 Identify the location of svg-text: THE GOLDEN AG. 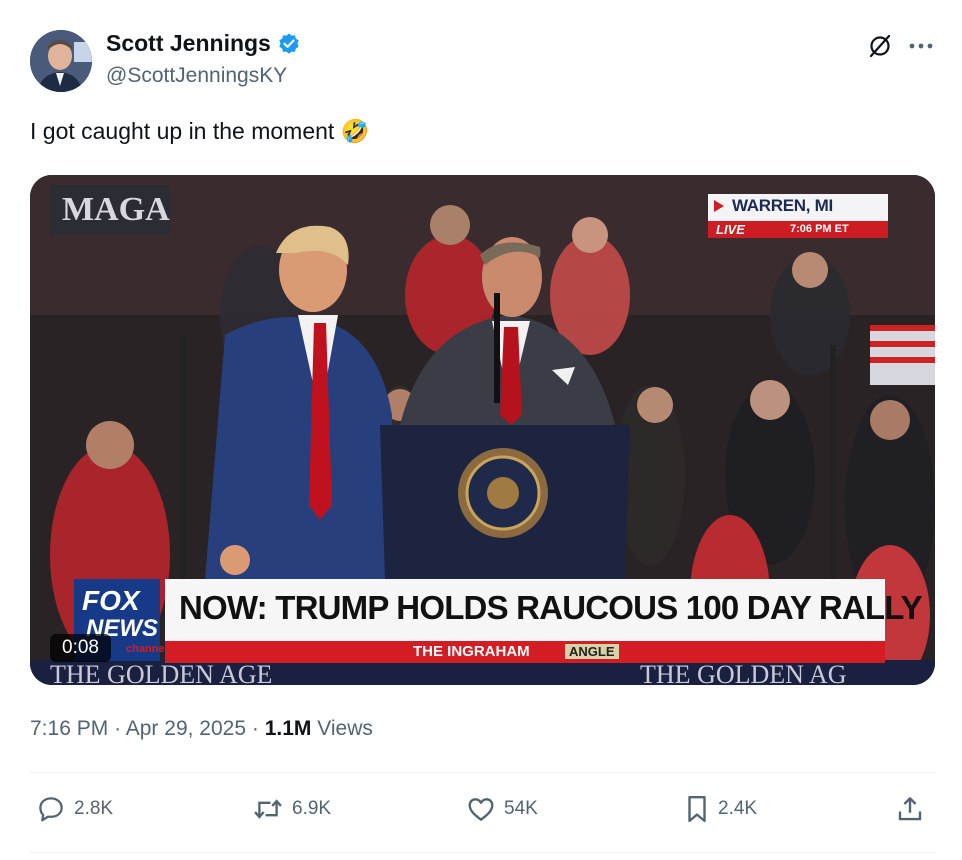
(743, 672).